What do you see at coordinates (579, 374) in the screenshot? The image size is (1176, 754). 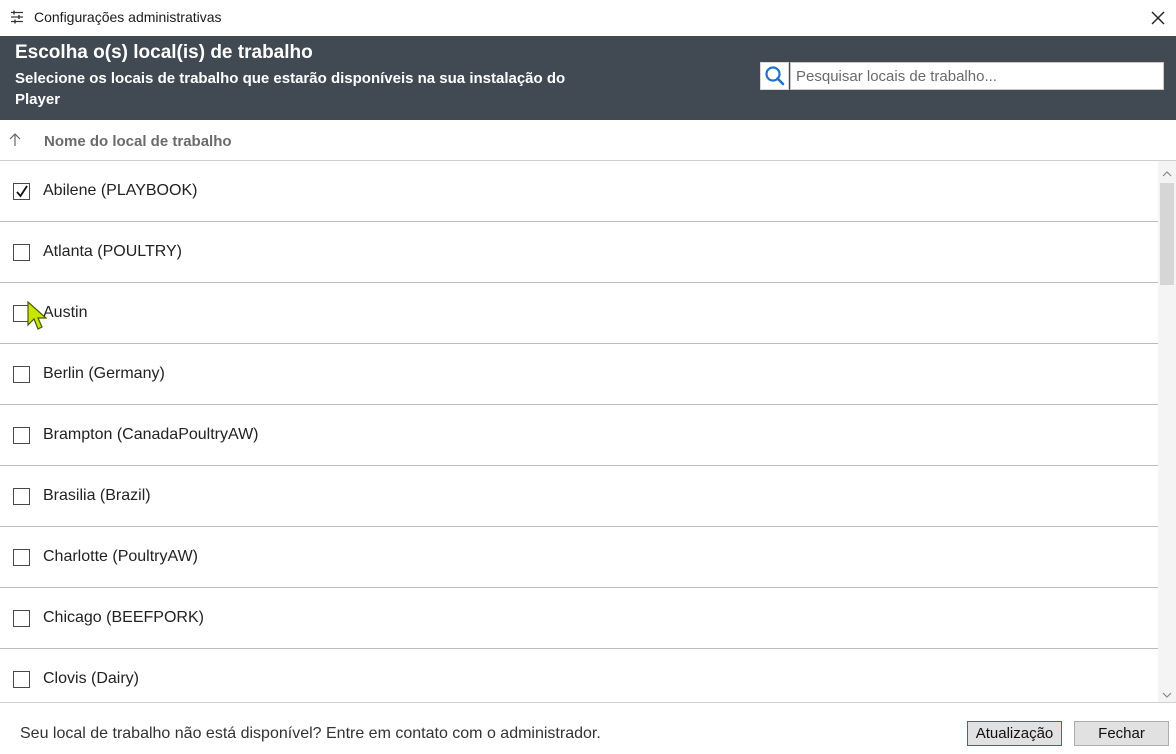 I see `list-item: Berlin (Germany)` at bounding box center [579, 374].